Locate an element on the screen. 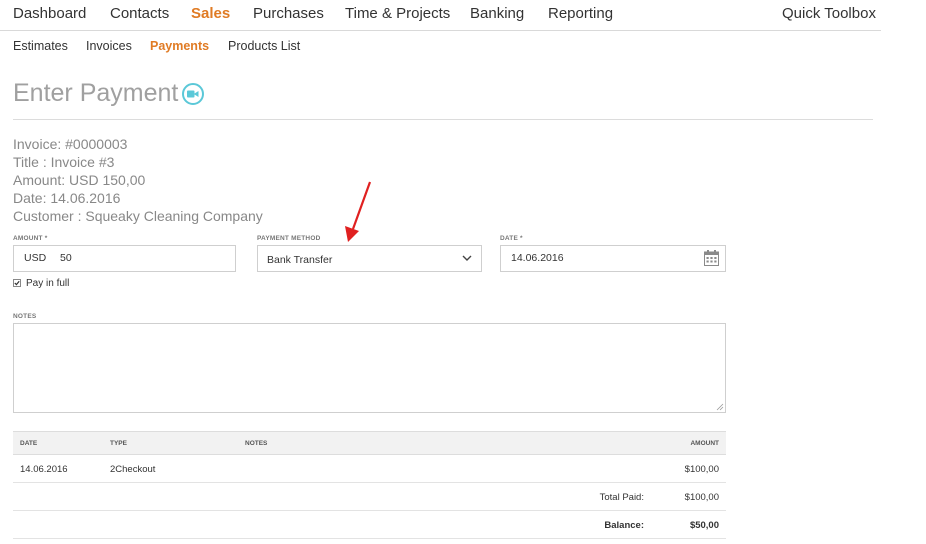 This screenshot has width=926, height=544. video-camera-icon is located at coordinates (193, 94).